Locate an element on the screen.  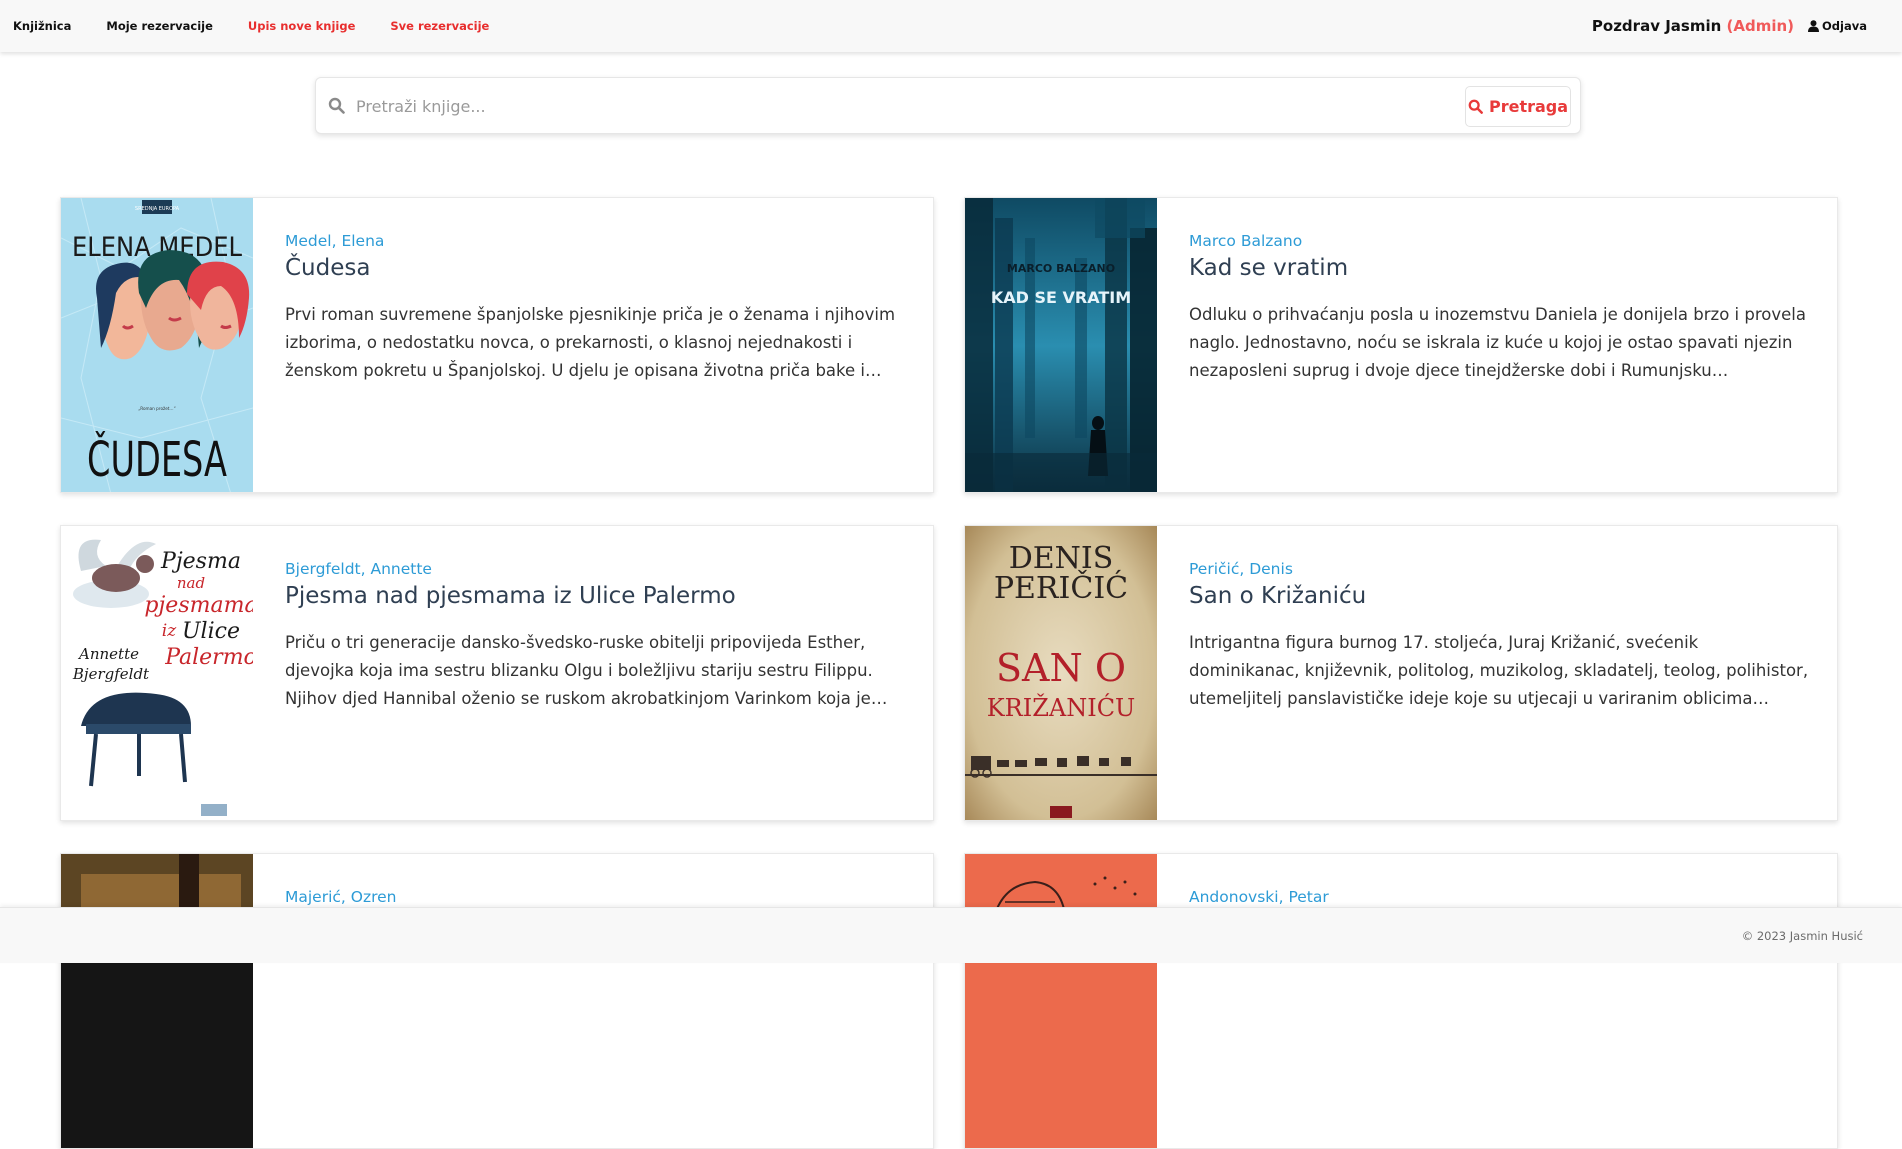
search-button-label: Pretraga is located at coordinates (1528, 106).